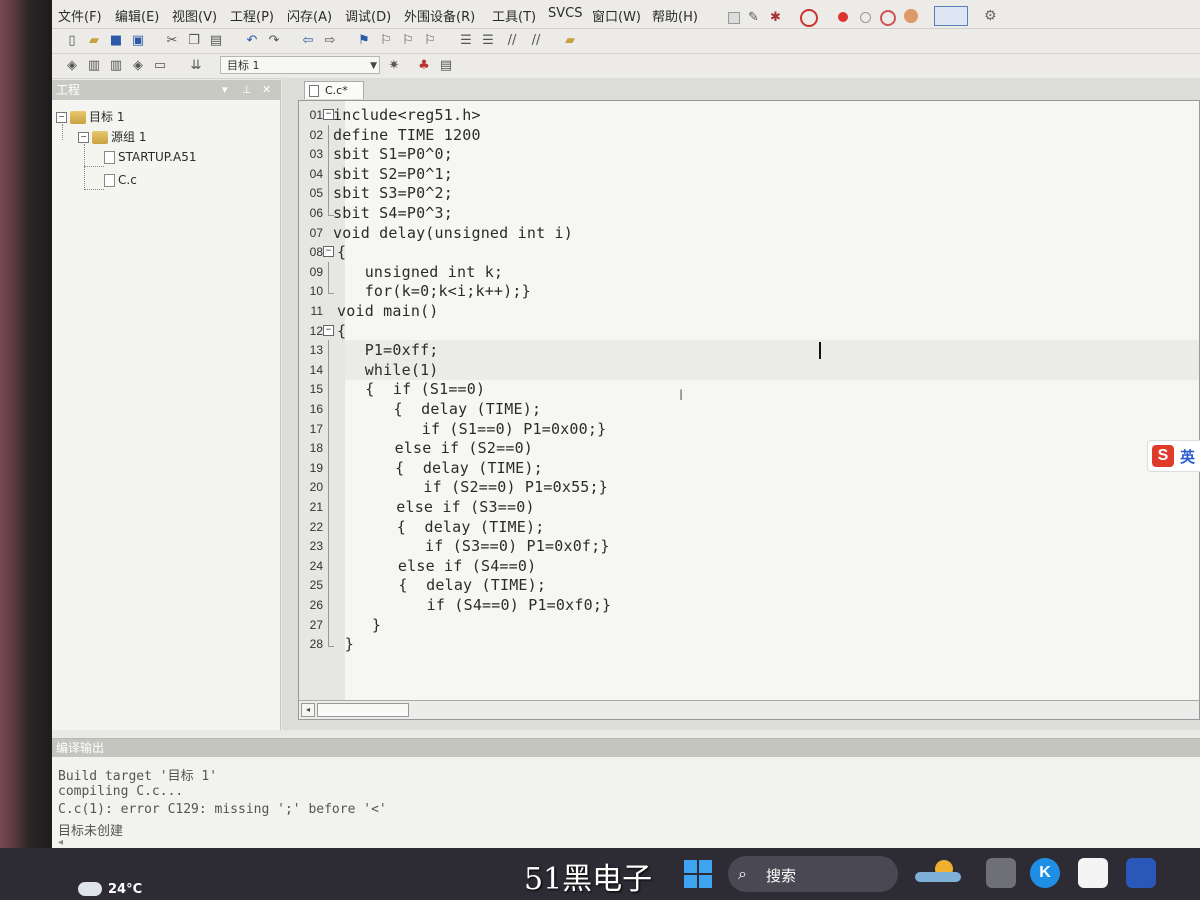  I want to click on kill-breakpoints-icon, so click(911, 16).